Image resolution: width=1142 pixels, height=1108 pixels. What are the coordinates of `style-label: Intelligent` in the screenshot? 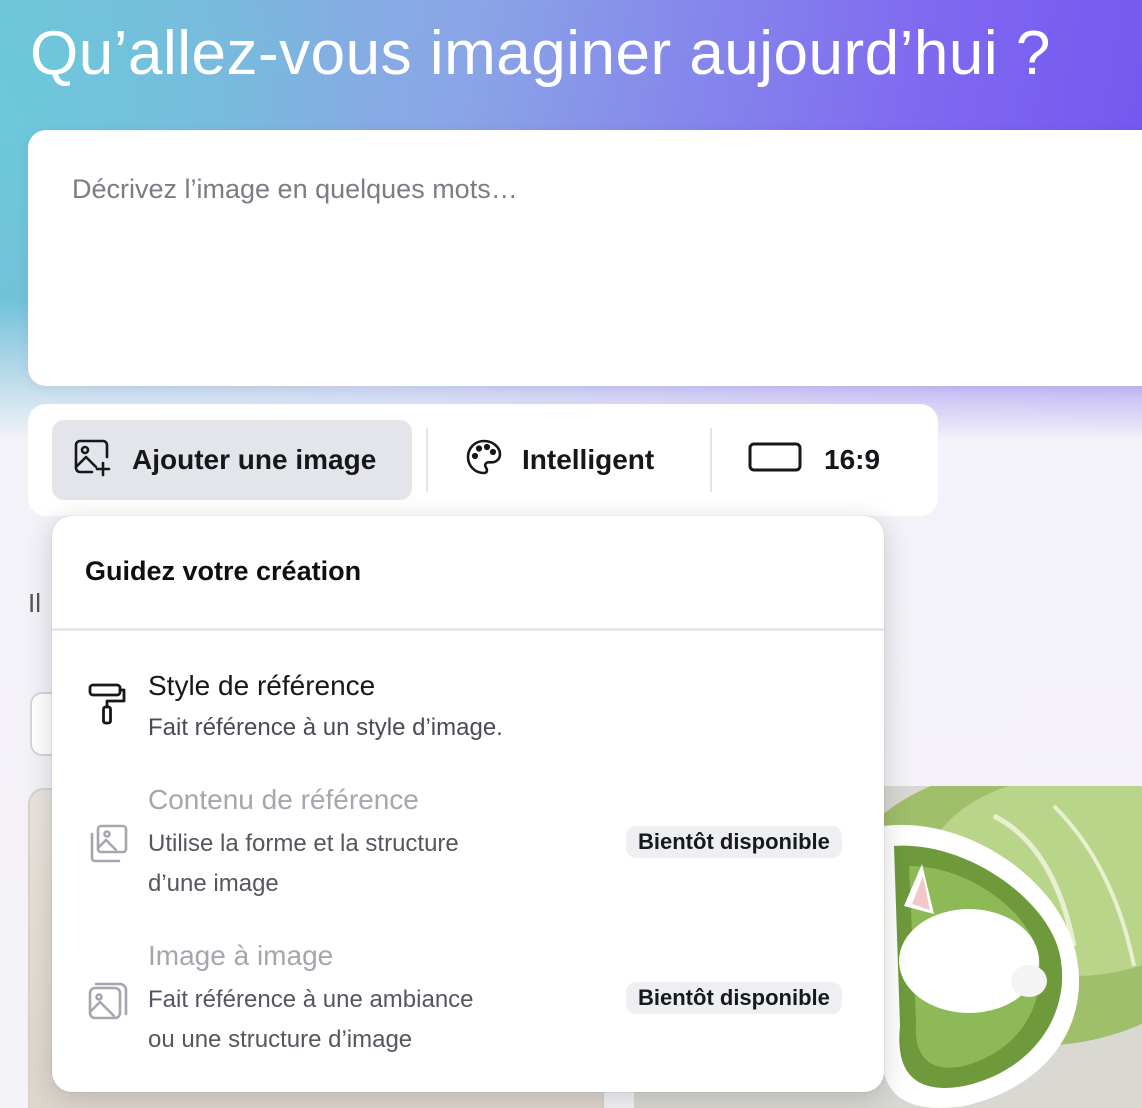 It's located at (588, 459).